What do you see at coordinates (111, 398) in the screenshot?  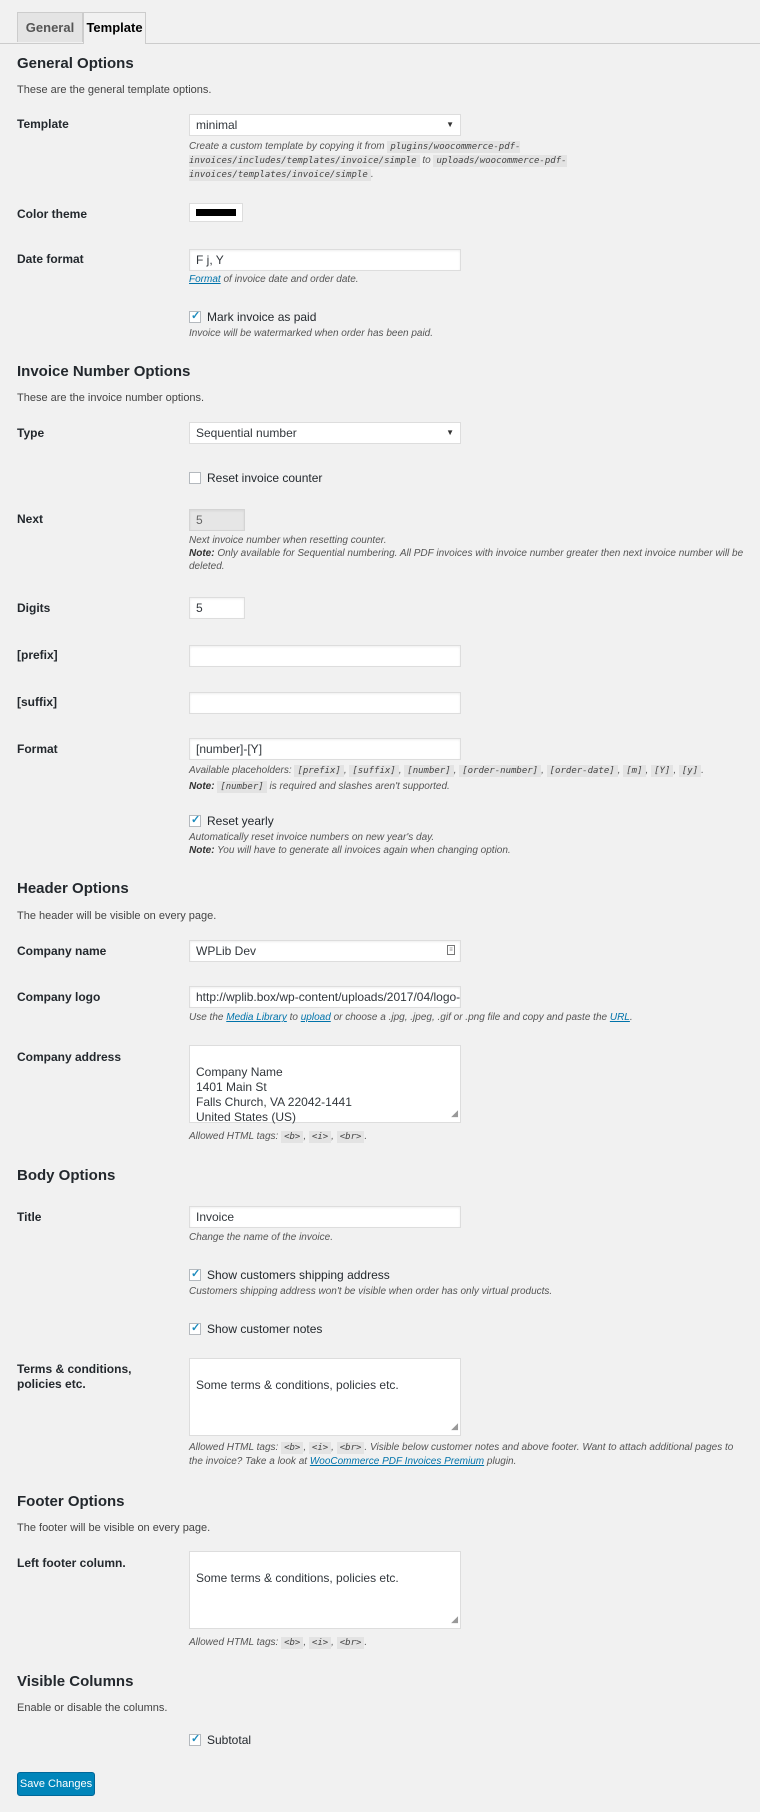 I see `invoice-number-desc: These are the invoice number options.` at bounding box center [111, 398].